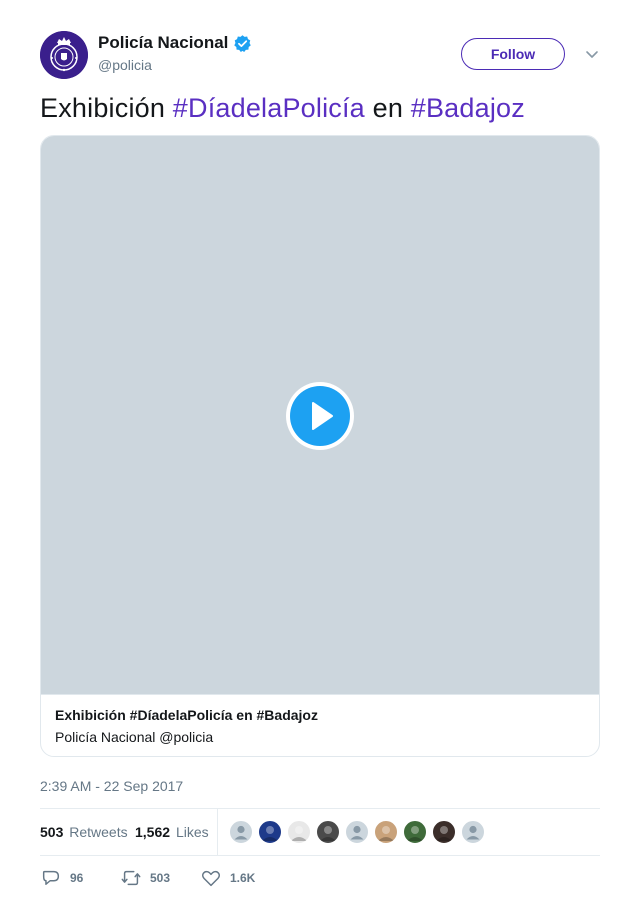 The width and height of the screenshot is (640, 917). I want to click on play-button, so click(320, 416).